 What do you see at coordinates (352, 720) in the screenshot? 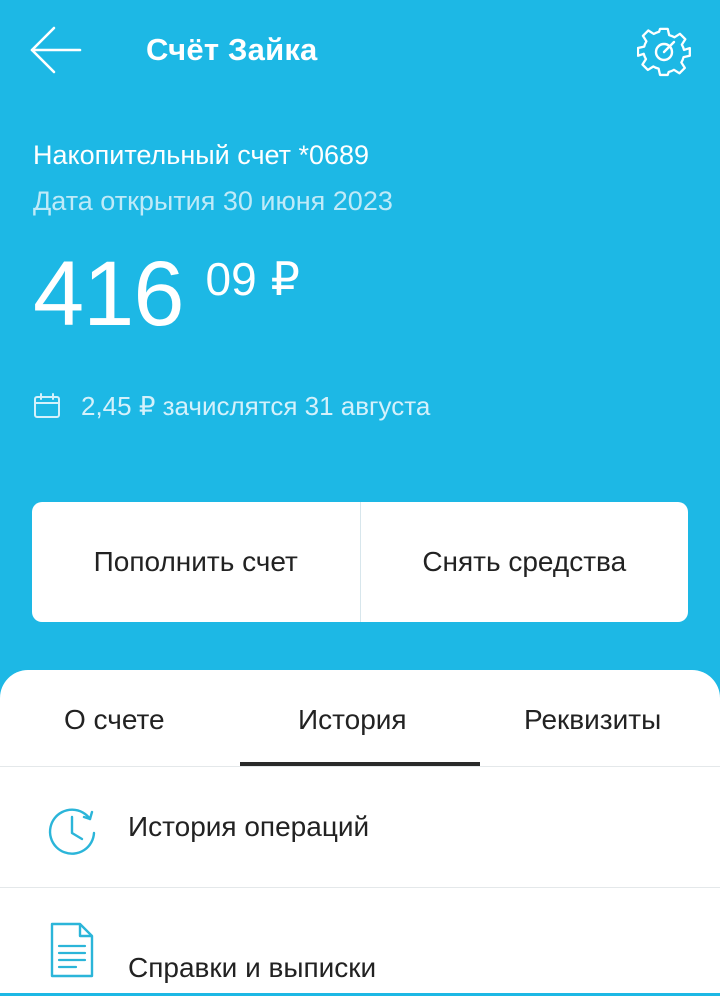
I see `tab-history: История` at bounding box center [352, 720].